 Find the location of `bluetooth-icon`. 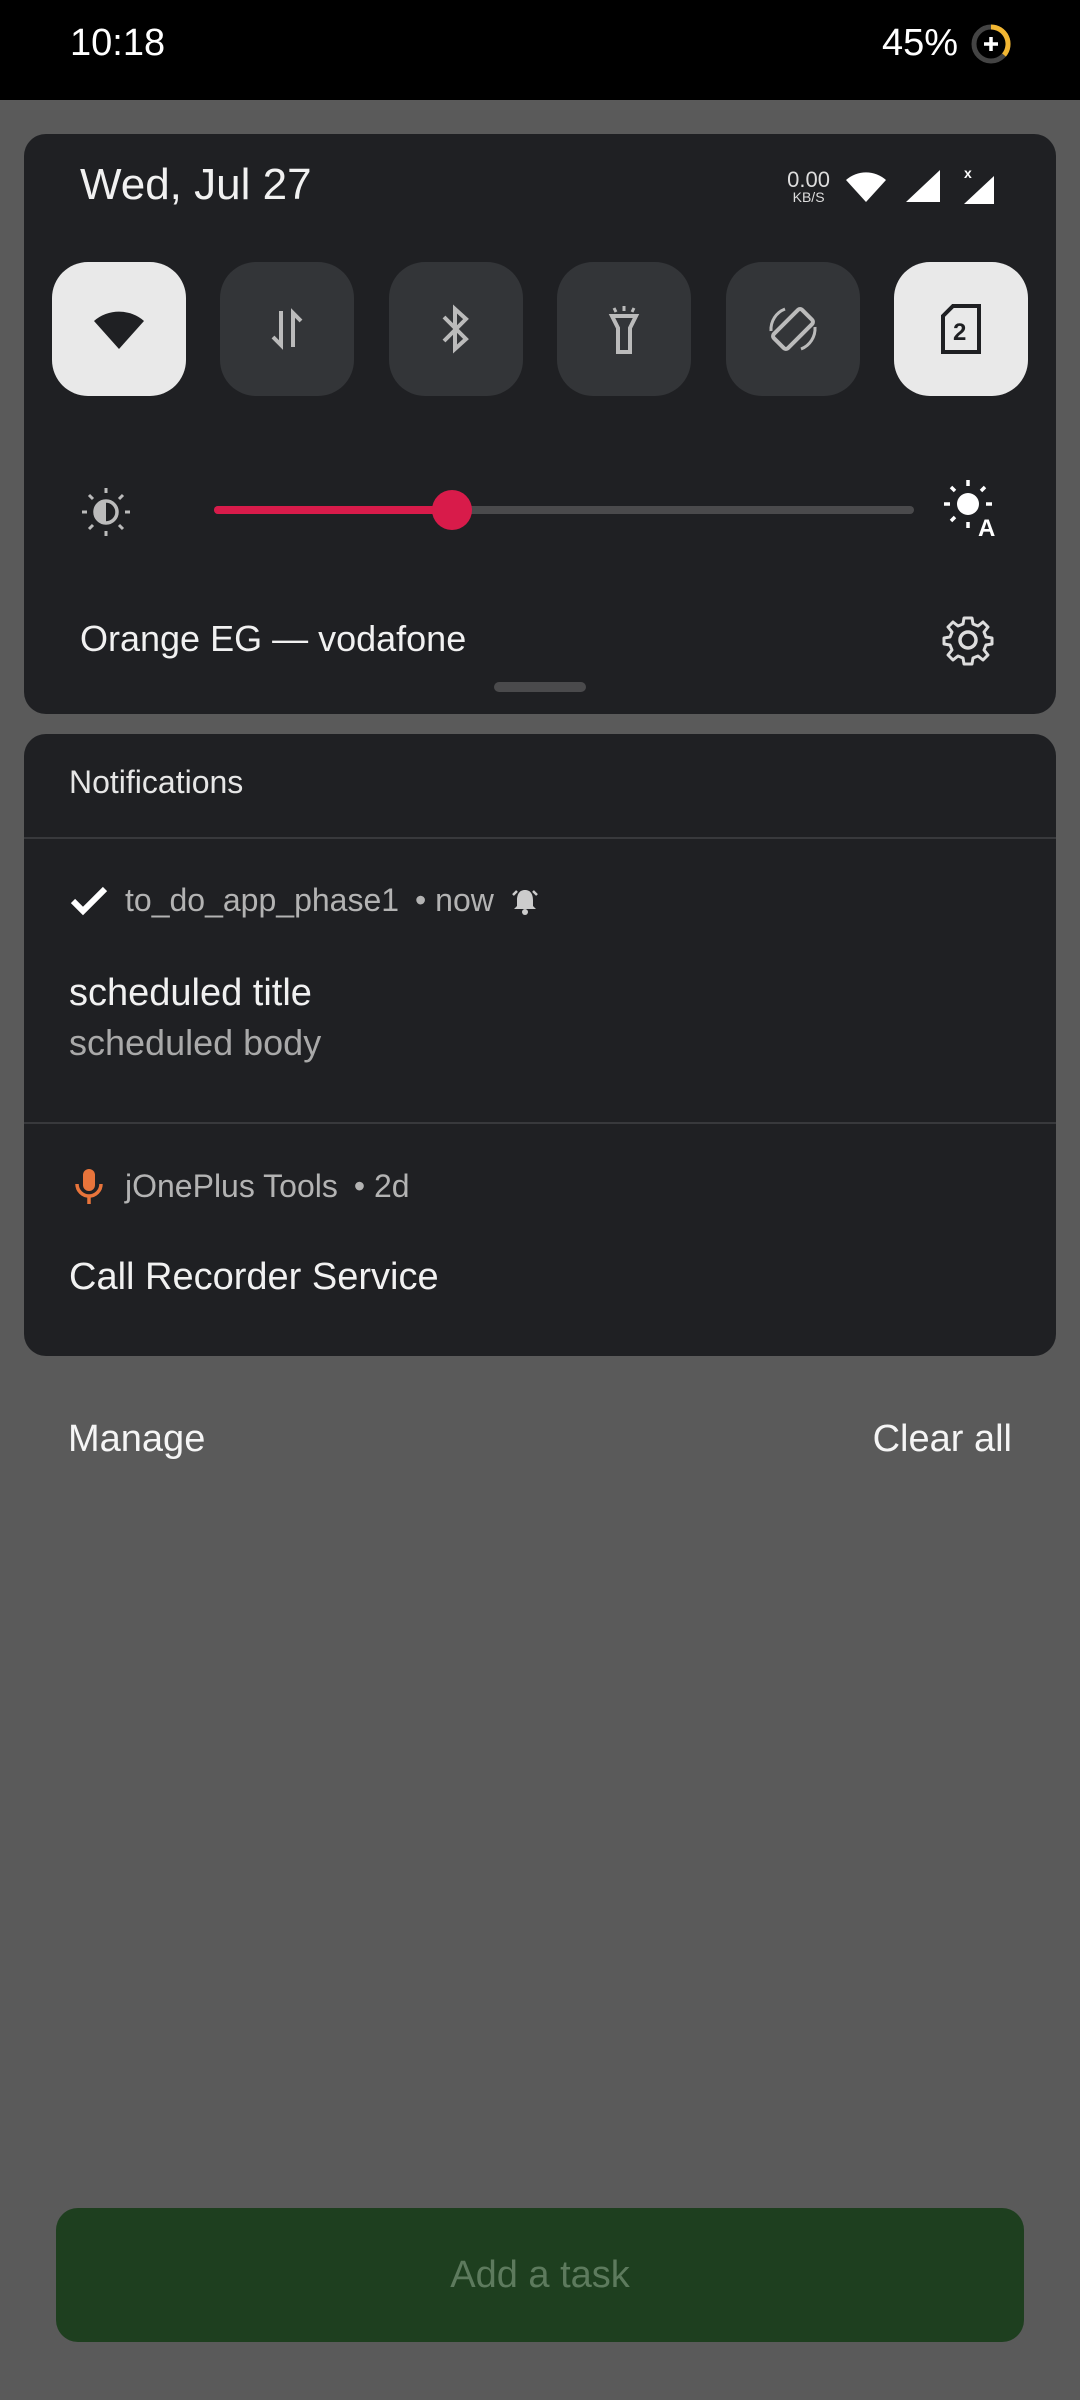

bluetooth-icon is located at coordinates (455, 329).